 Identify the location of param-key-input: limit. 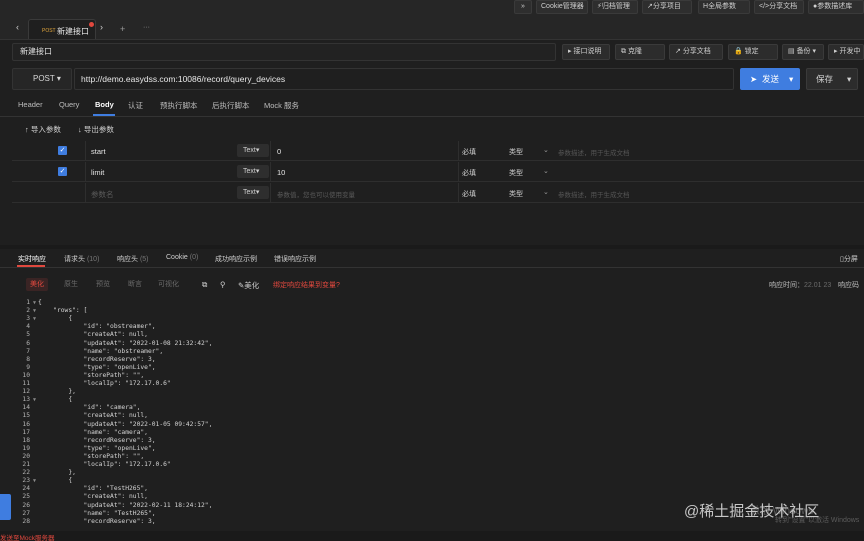
(97, 172).